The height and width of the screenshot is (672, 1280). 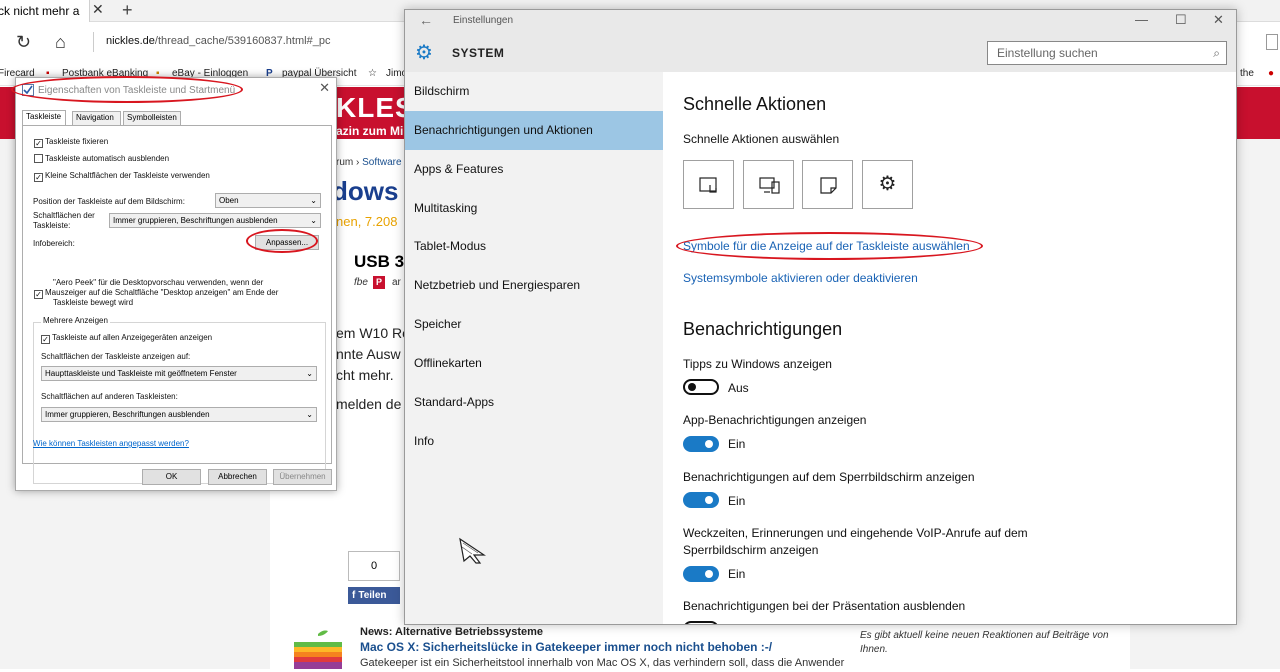 What do you see at coordinates (369, 404) in the screenshot?
I see `body-line: melden de` at bounding box center [369, 404].